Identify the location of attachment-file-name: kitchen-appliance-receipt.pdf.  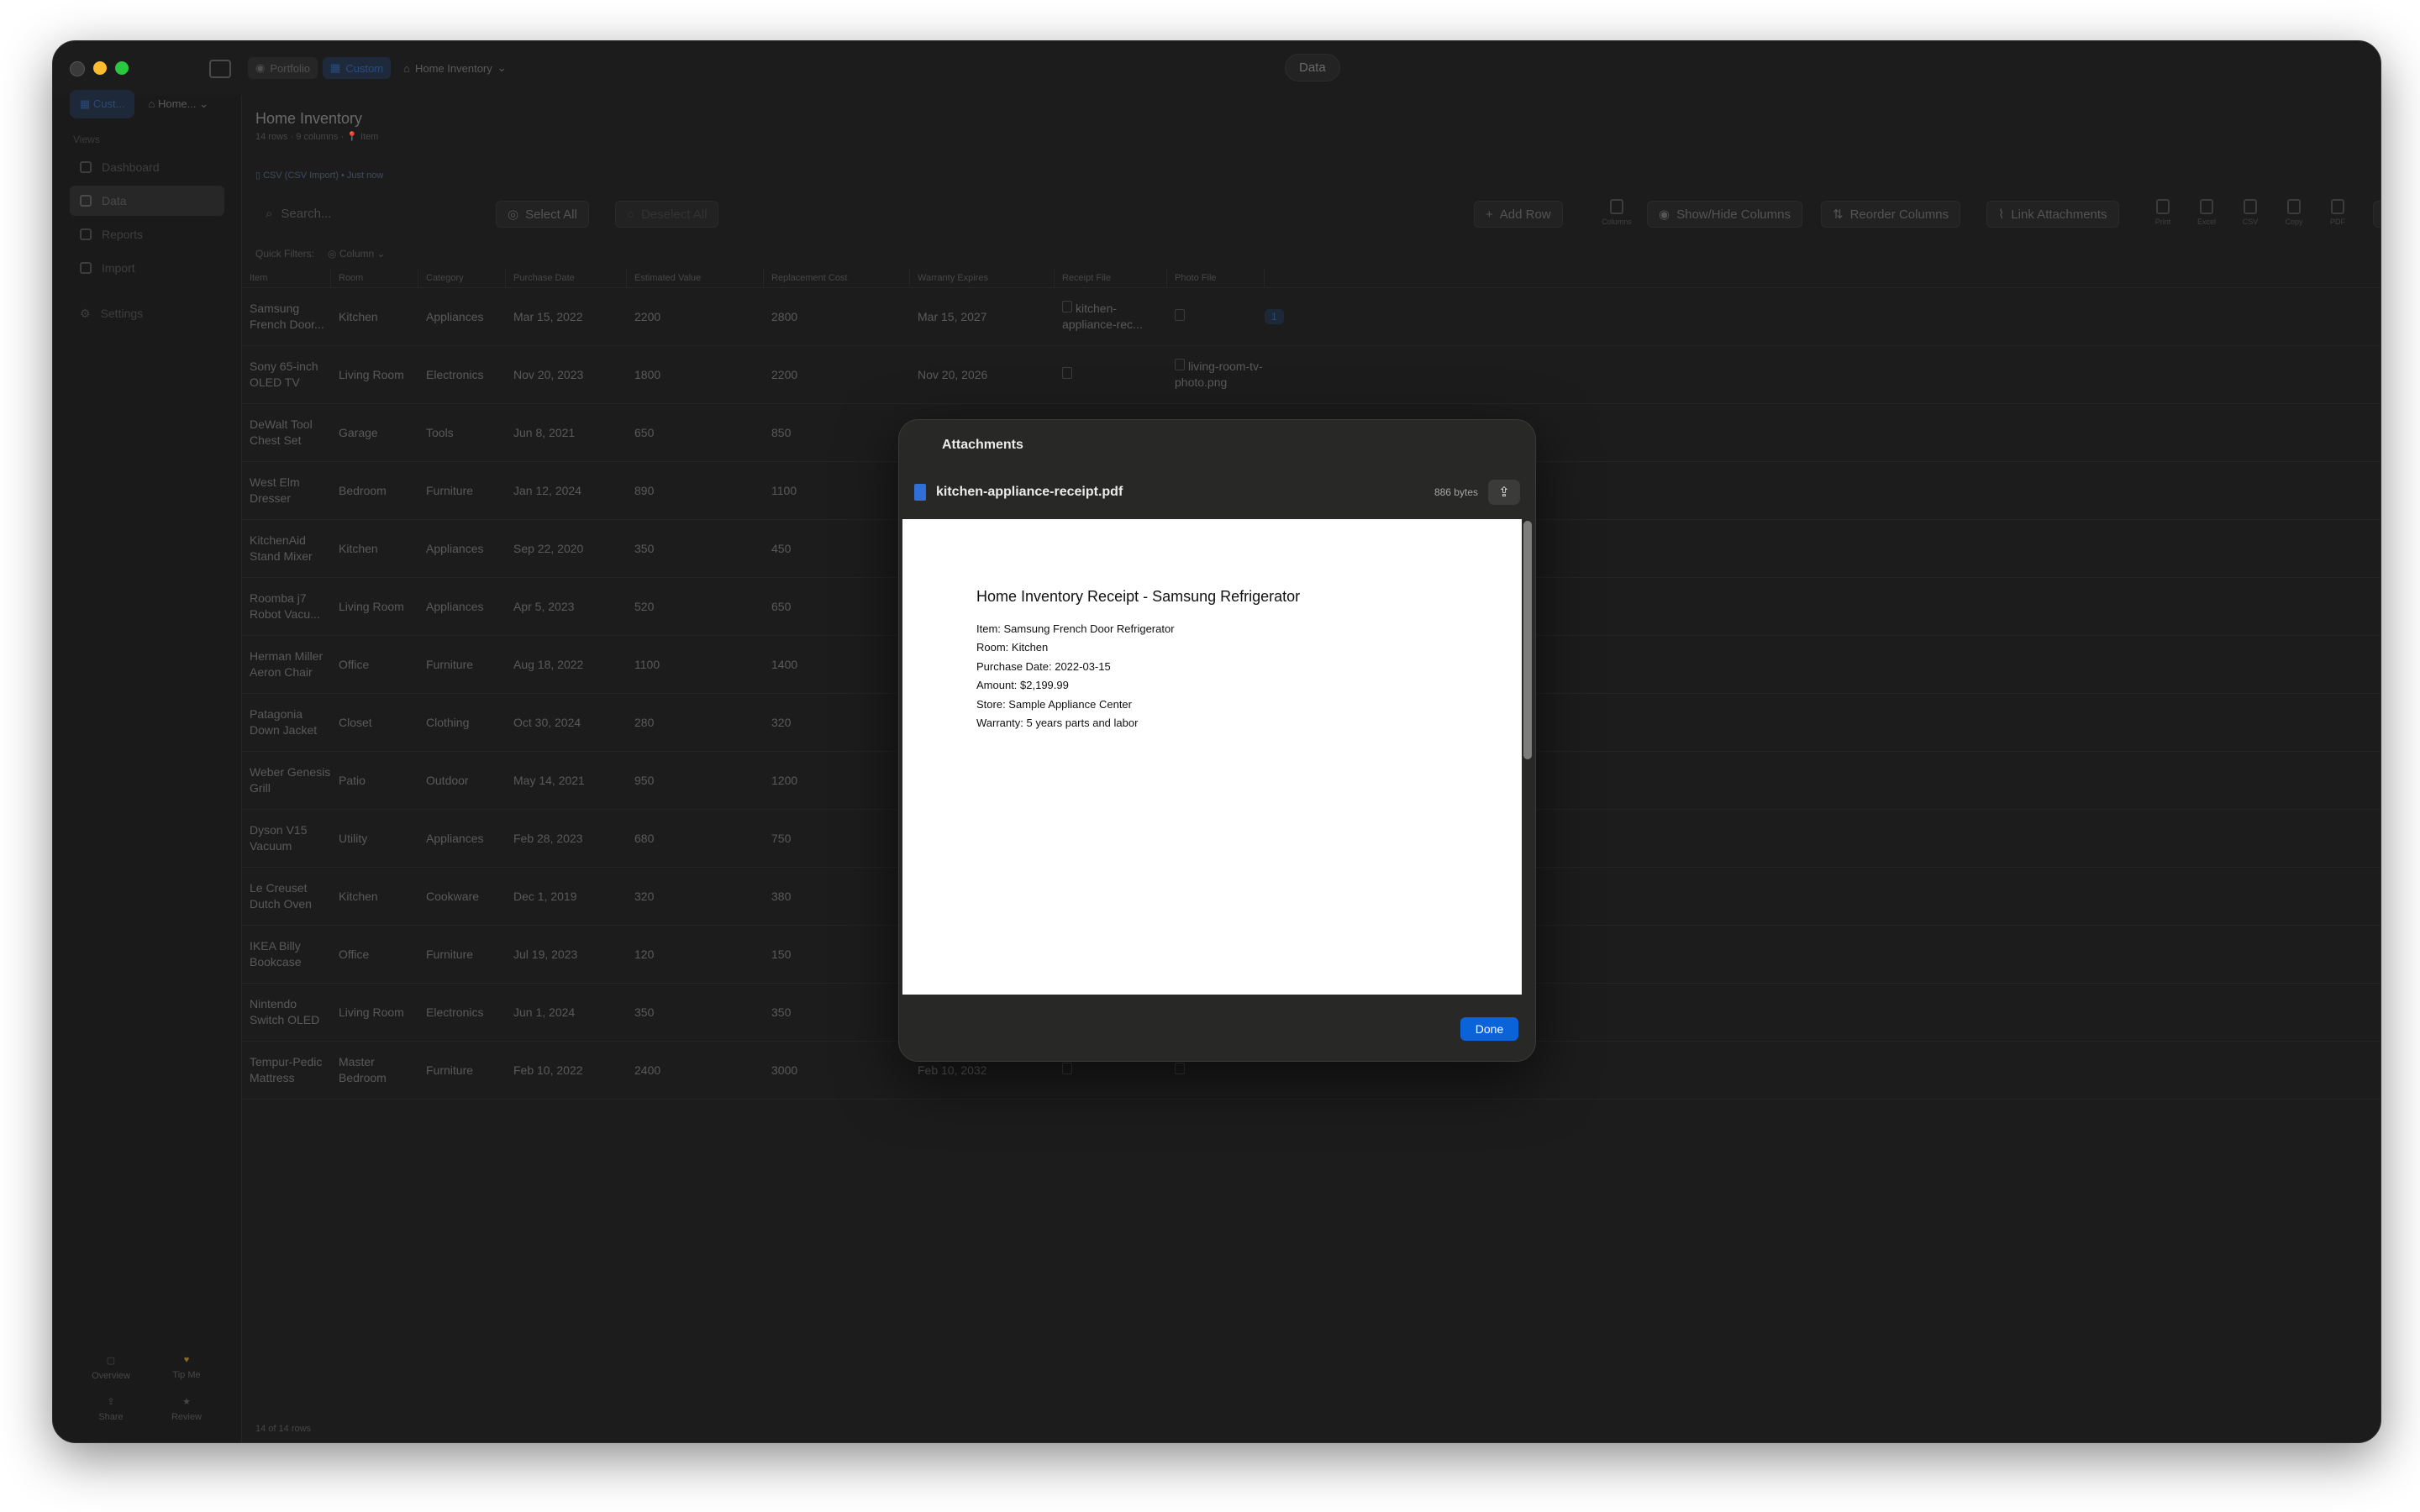
(1029, 492).